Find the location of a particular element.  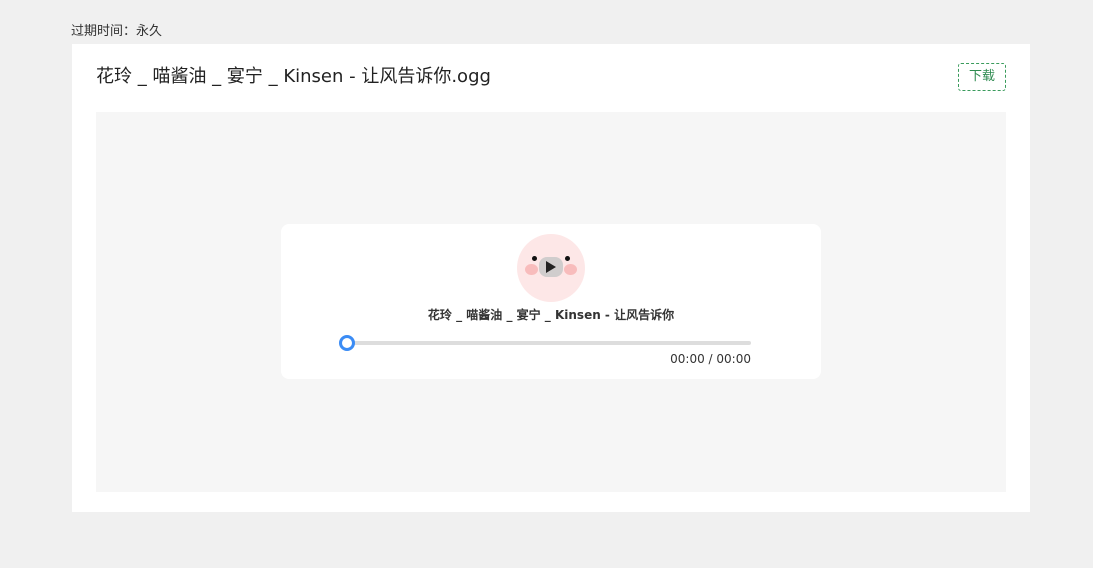

expire-time-label: 过期时间：永久 is located at coordinates (117, 31).